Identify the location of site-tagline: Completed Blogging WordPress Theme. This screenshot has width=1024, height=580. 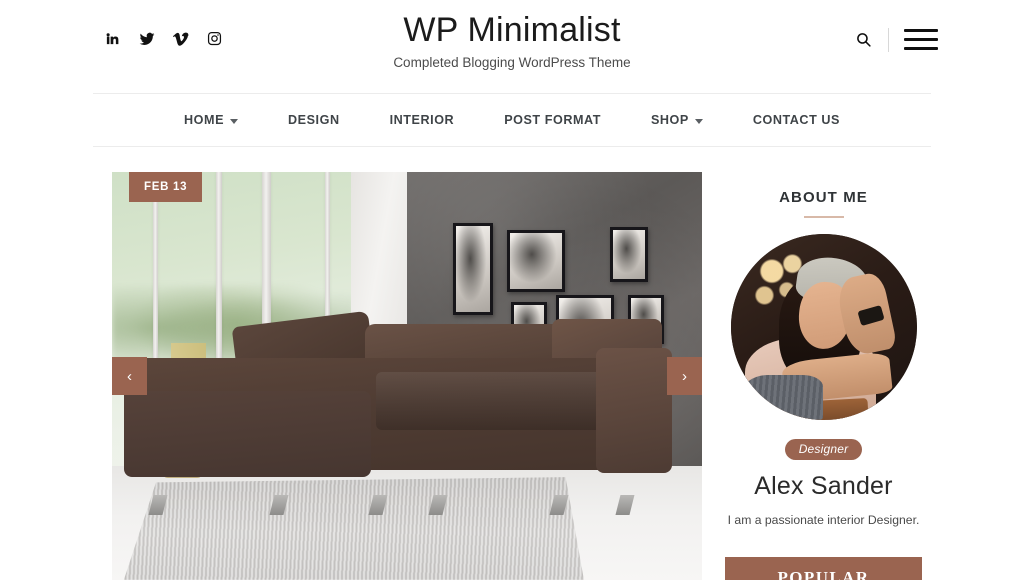
(512, 62).